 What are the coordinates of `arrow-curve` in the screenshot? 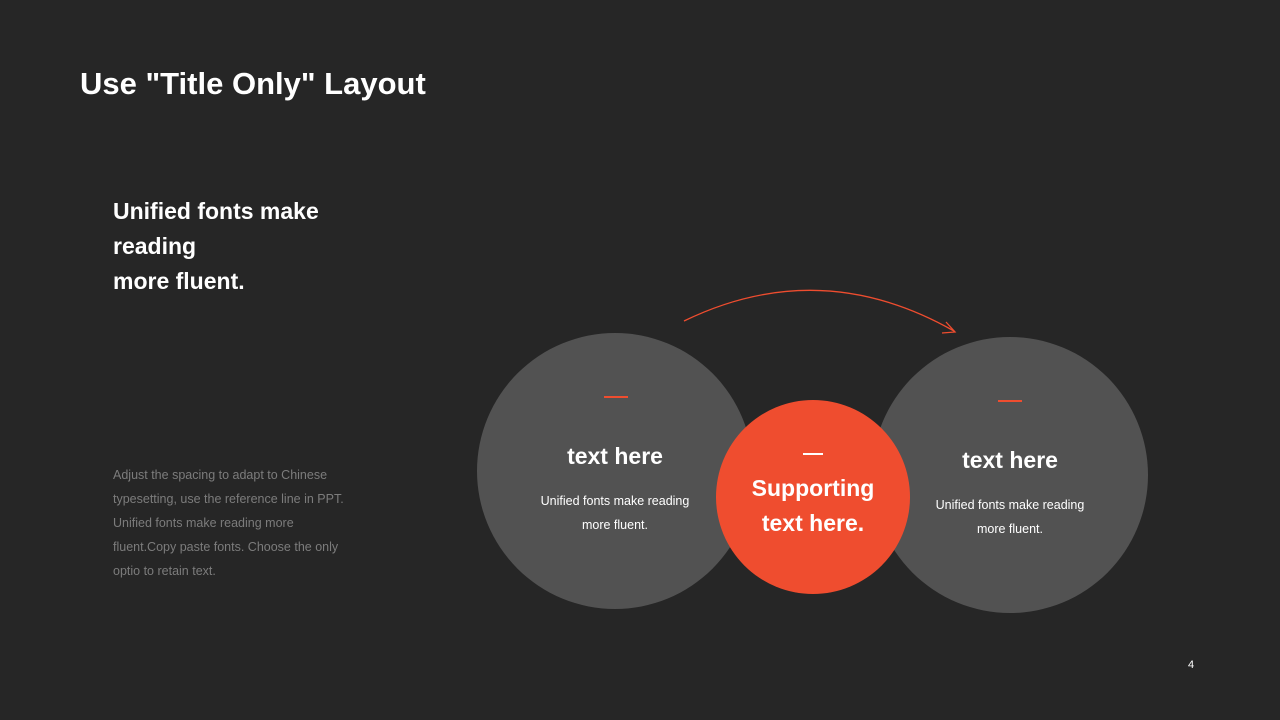 It's located at (819, 310).